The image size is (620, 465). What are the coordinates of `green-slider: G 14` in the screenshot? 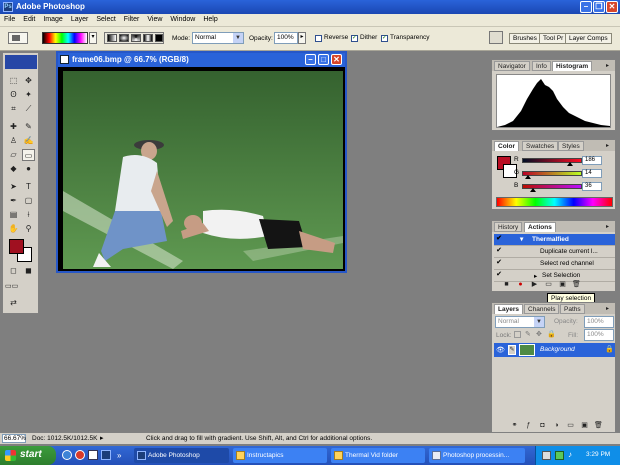 It's located at (564, 174).